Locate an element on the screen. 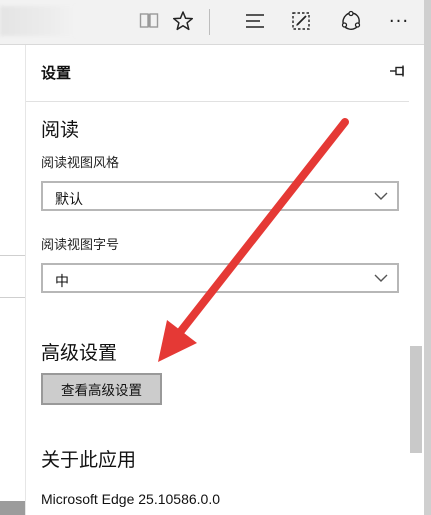 The width and height of the screenshot is (431, 515). reading-view-icon is located at coordinates (149, 21).